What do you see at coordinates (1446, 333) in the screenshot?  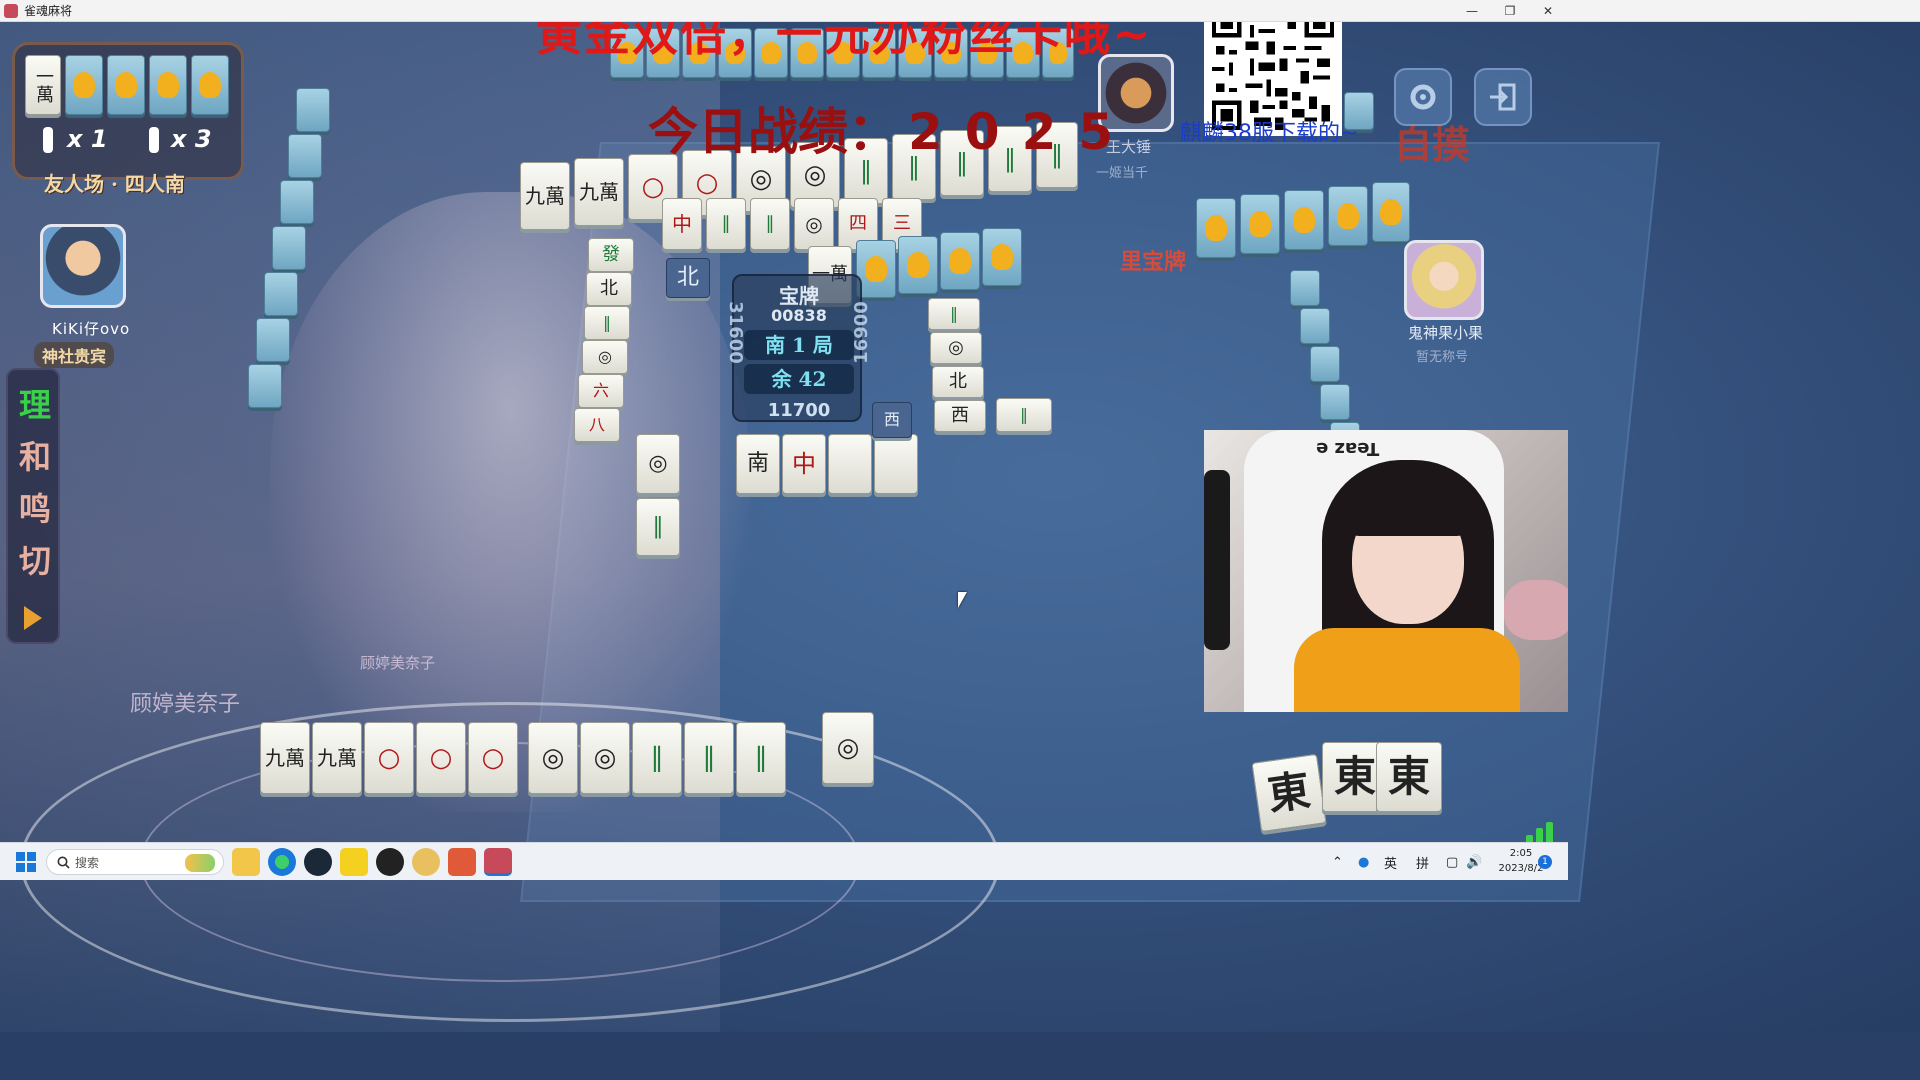 I see `opponent-right-name: 鬼神果小果` at bounding box center [1446, 333].